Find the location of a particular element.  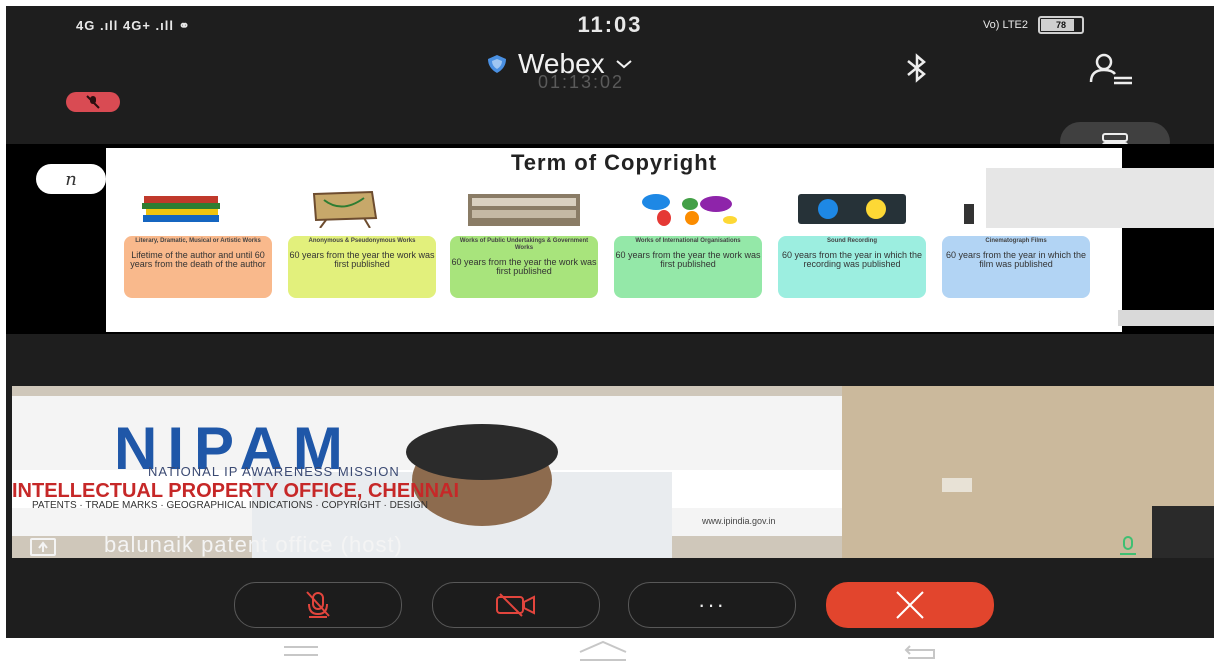

easel-painting-icon is located at coordinates (345, 209).